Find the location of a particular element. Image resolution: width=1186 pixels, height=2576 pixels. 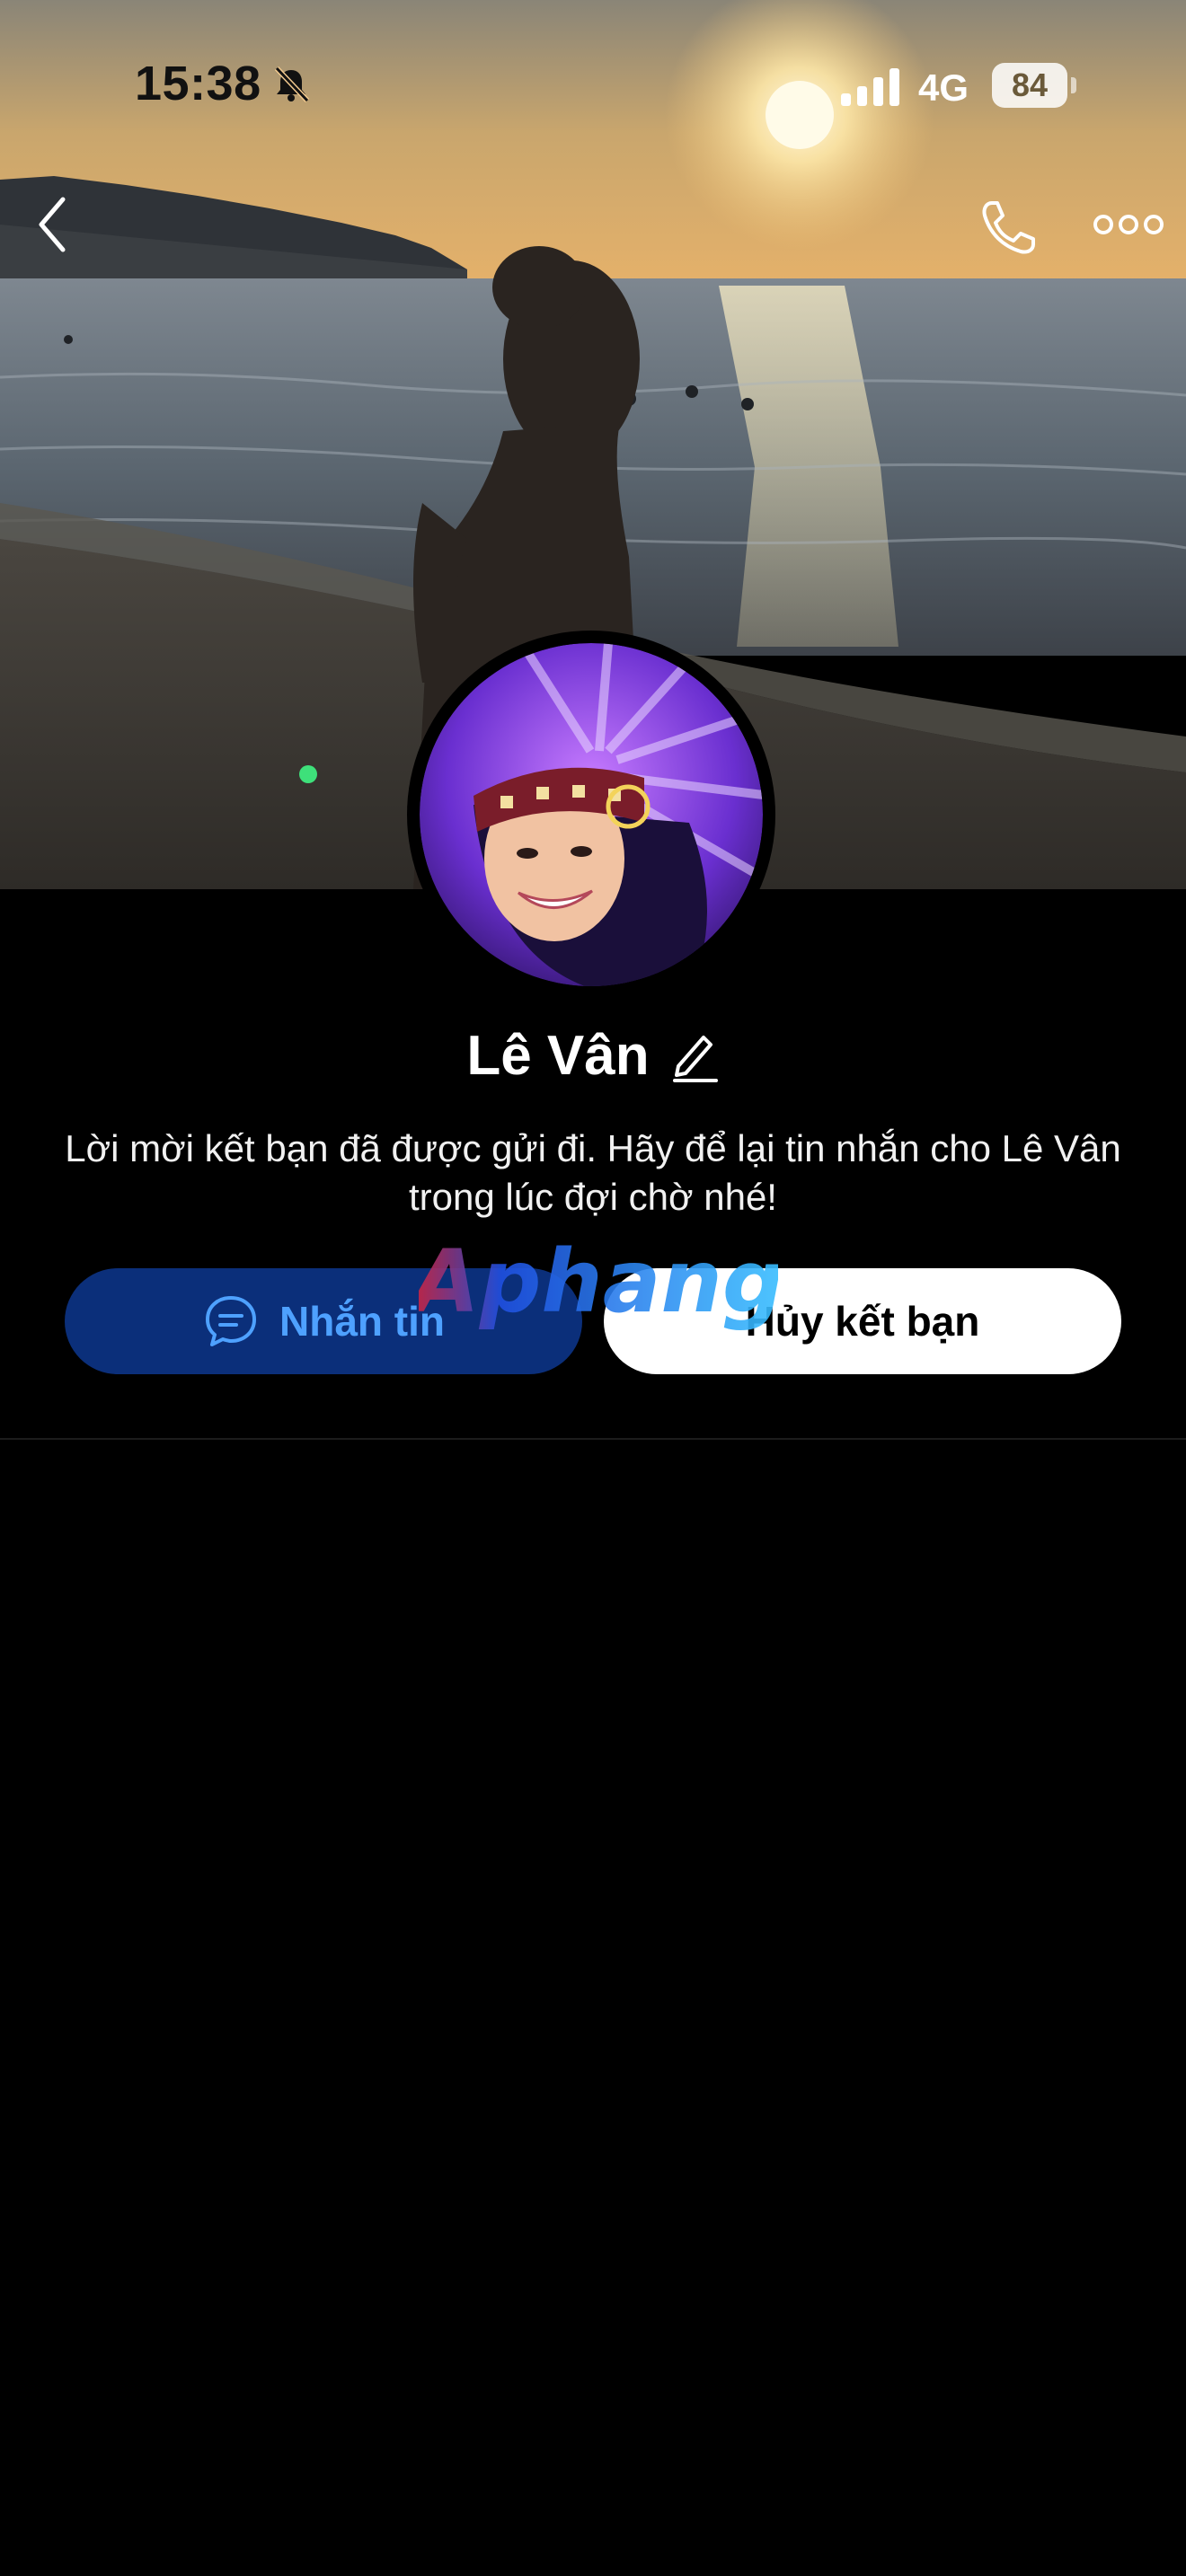

phone-icon is located at coordinates (1008, 227).